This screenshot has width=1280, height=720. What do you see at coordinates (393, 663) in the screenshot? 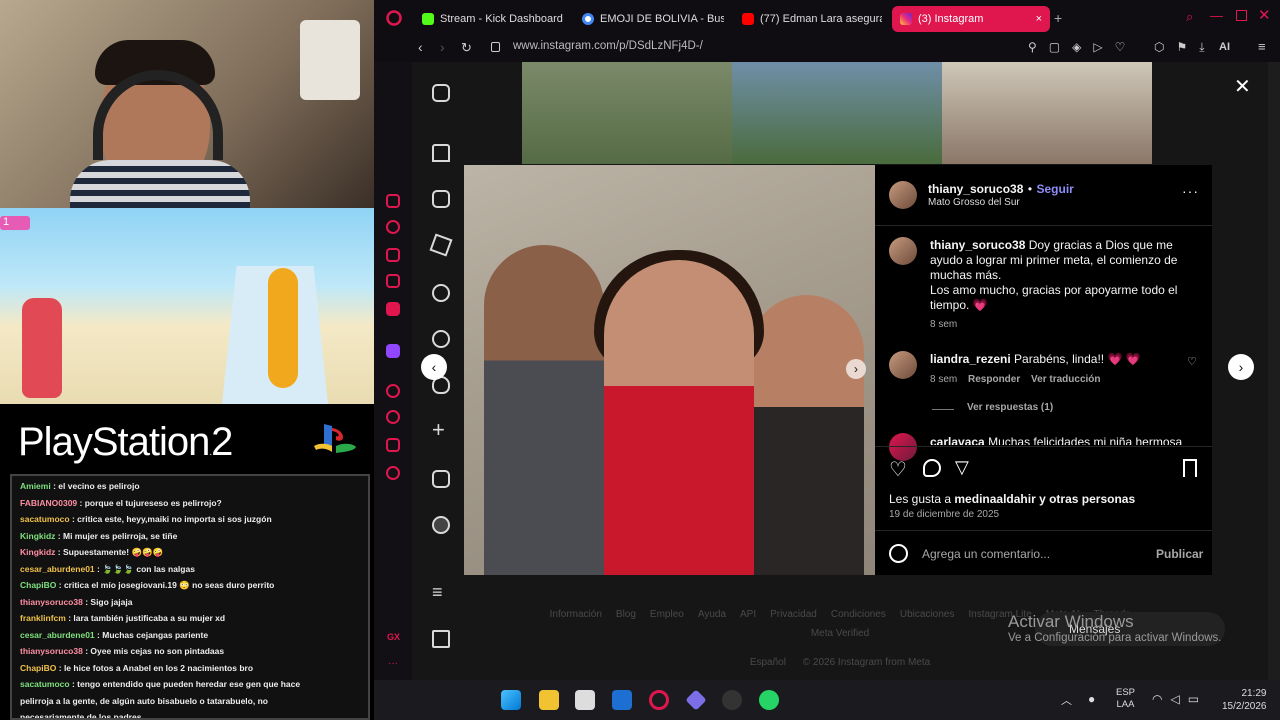
I see `more-icon: ···` at bounding box center [393, 663].